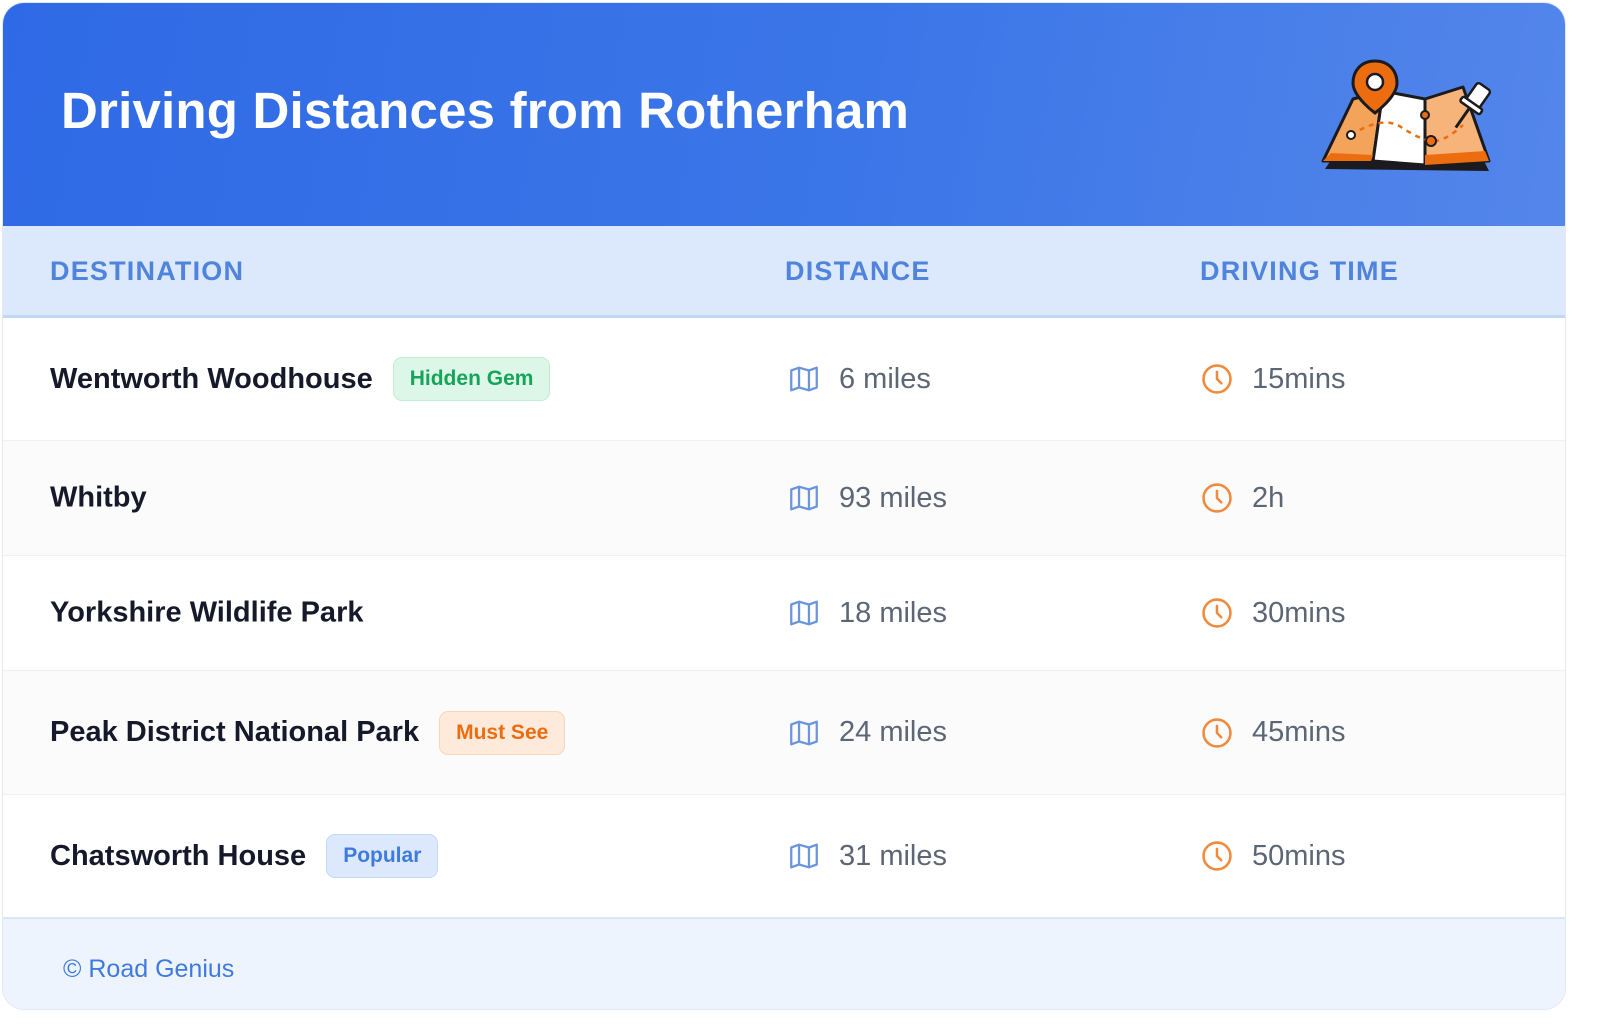  Describe the element at coordinates (211, 378) in the screenshot. I see `destination-name: Wentworth Woodhouse` at that location.